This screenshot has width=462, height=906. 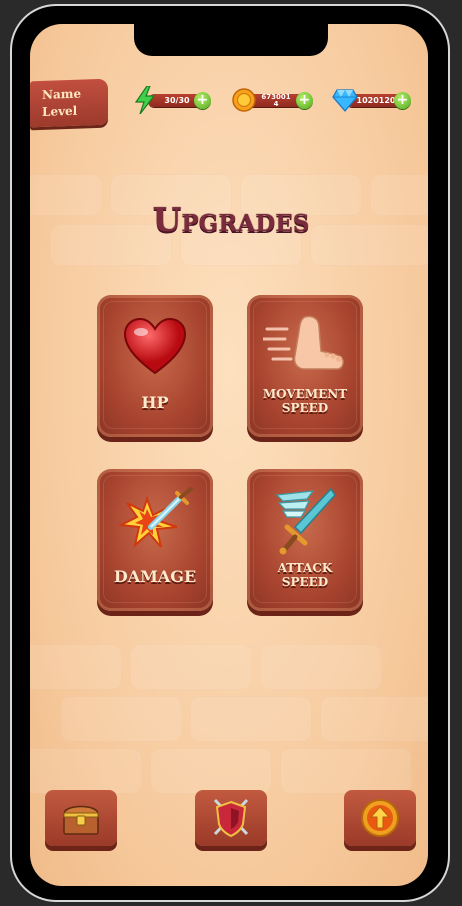 What do you see at coordinates (145, 100) in the screenshot?
I see `lightning-icon` at bounding box center [145, 100].